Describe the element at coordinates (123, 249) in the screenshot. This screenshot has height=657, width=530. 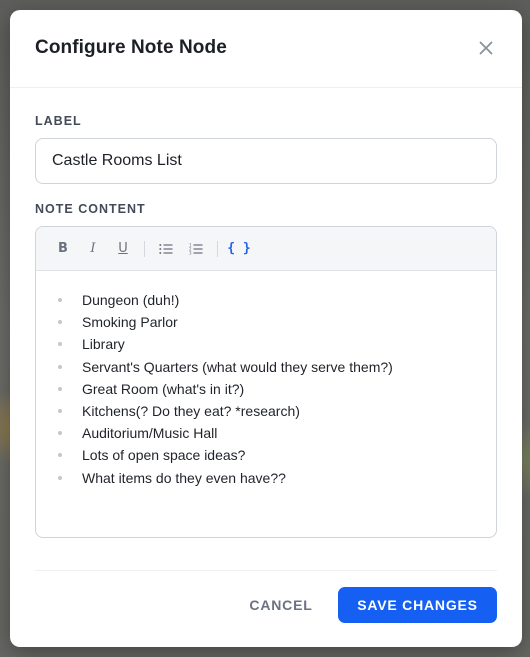
I see `underline-button: U` at that location.